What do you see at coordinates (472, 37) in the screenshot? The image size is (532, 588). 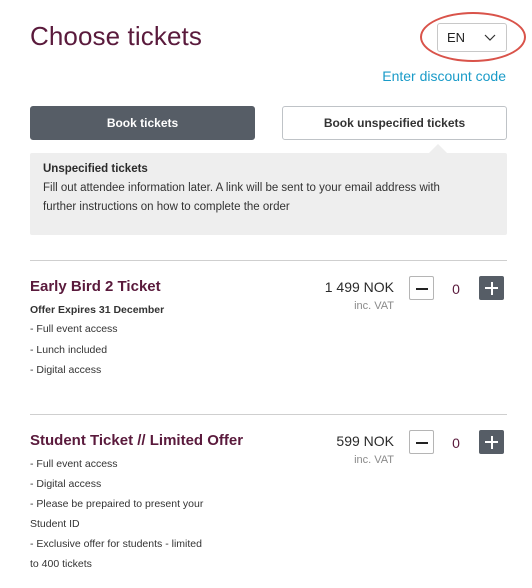 I see `language-select: EN` at bounding box center [472, 37].